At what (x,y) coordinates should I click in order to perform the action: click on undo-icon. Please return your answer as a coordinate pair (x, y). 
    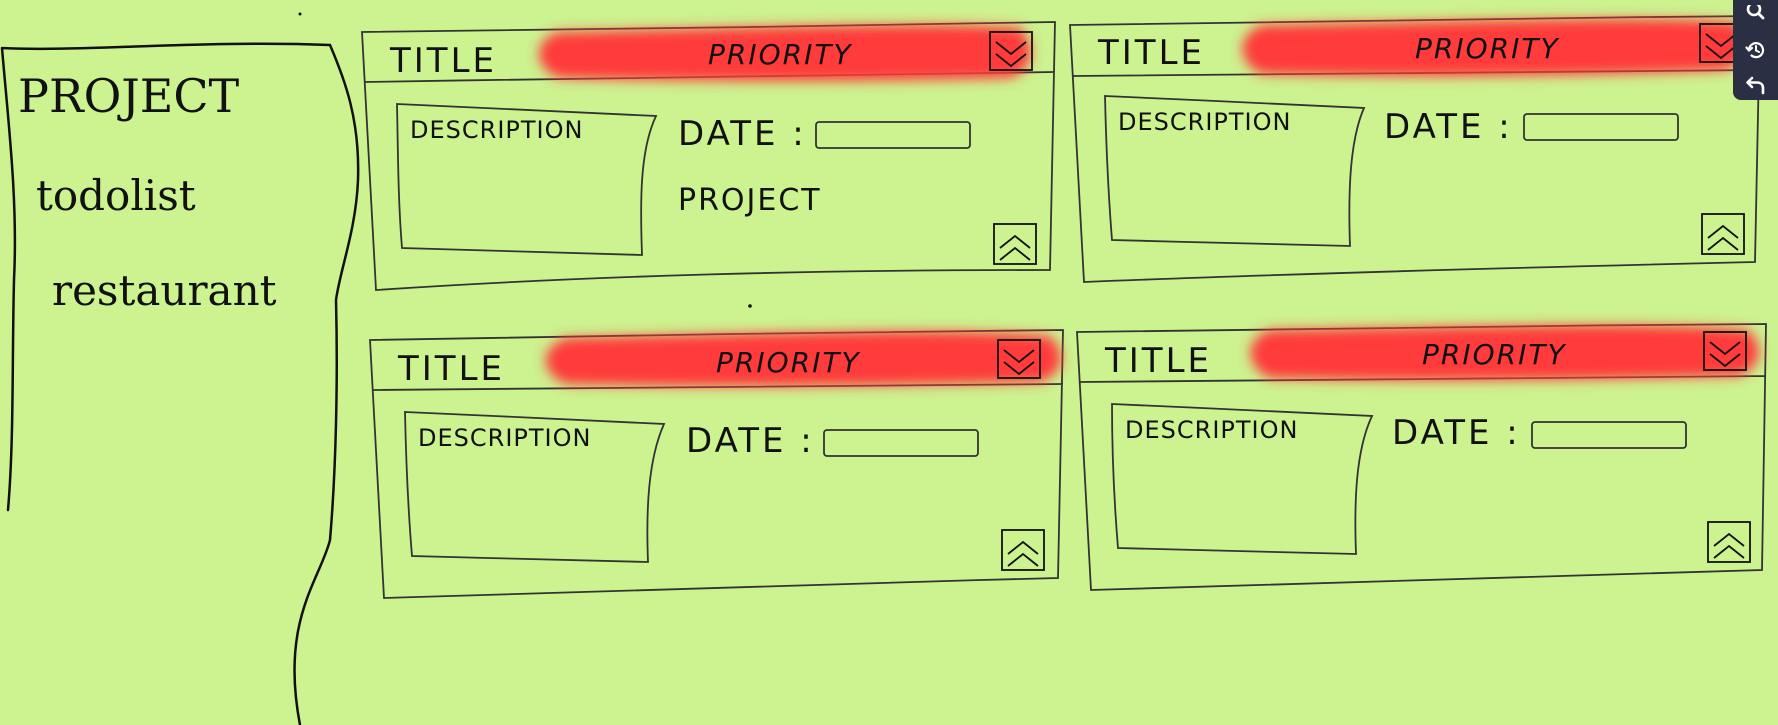
    Looking at the image, I should click on (1756, 85).